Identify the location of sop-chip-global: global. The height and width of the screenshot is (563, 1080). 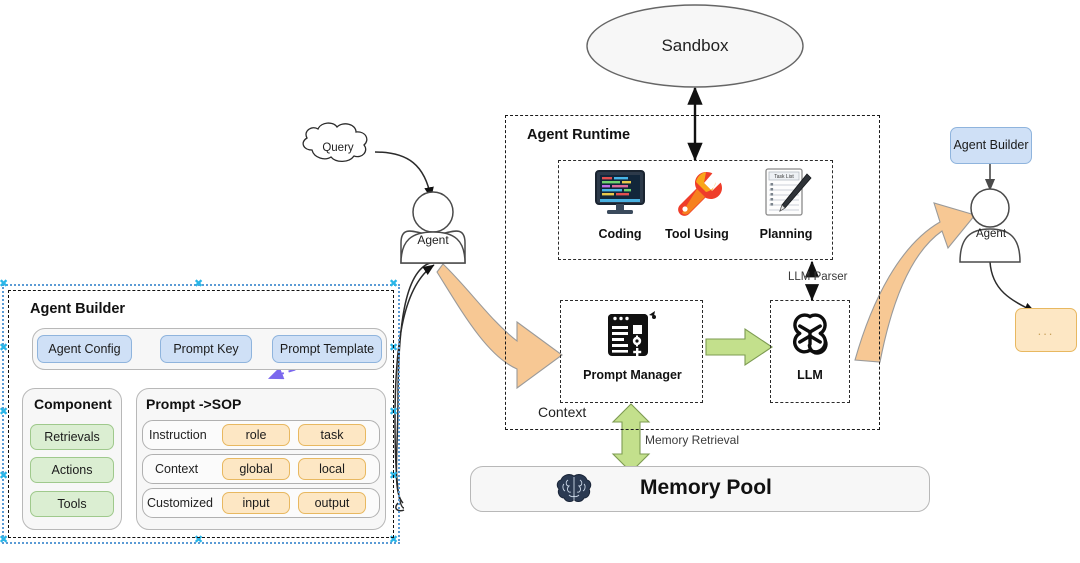
(256, 469).